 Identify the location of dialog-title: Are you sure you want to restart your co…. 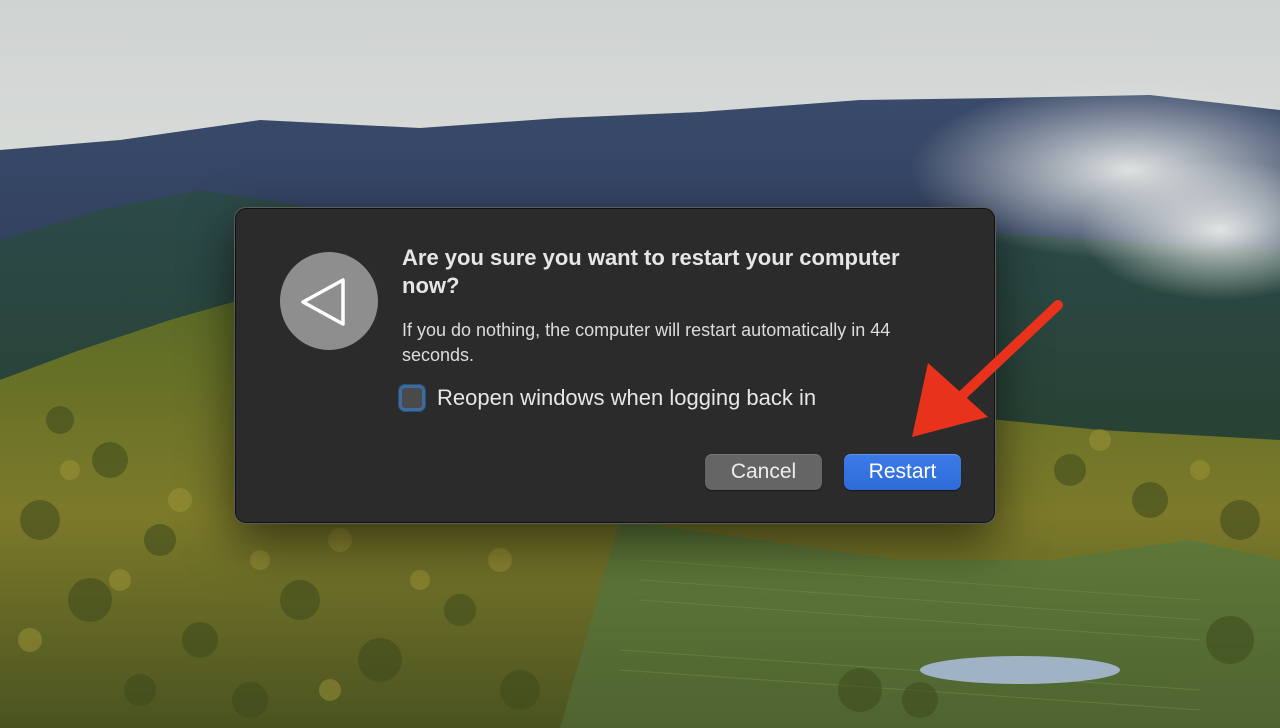
(651, 271).